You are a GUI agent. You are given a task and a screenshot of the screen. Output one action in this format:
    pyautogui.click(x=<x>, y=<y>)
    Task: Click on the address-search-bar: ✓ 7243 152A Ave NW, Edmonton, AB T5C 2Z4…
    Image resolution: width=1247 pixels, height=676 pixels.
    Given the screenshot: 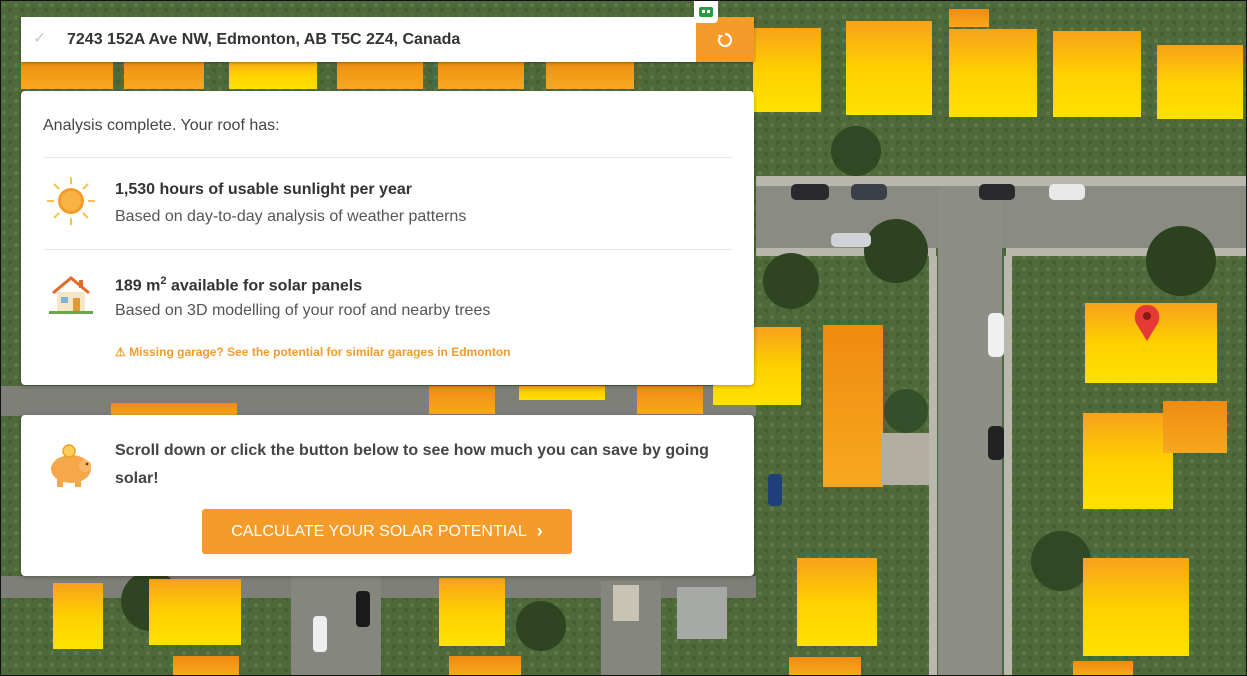 What is the action you would take?
    pyautogui.click(x=387, y=39)
    